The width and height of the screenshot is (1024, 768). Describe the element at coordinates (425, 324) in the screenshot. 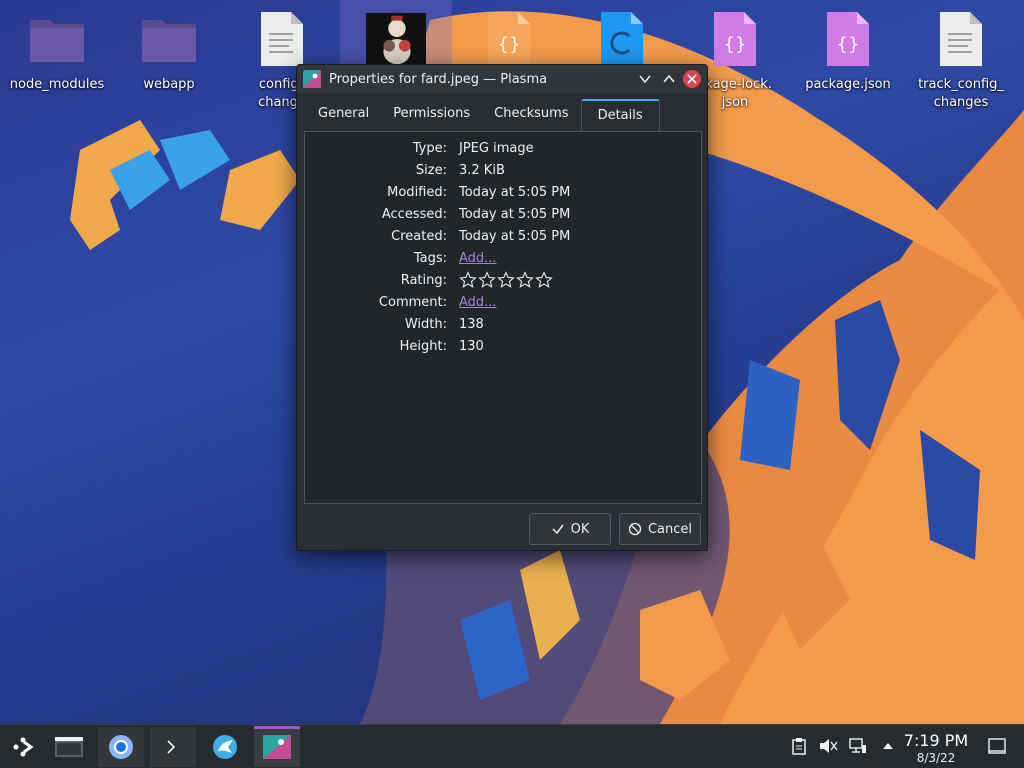

I see `field-label: Width:` at that location.